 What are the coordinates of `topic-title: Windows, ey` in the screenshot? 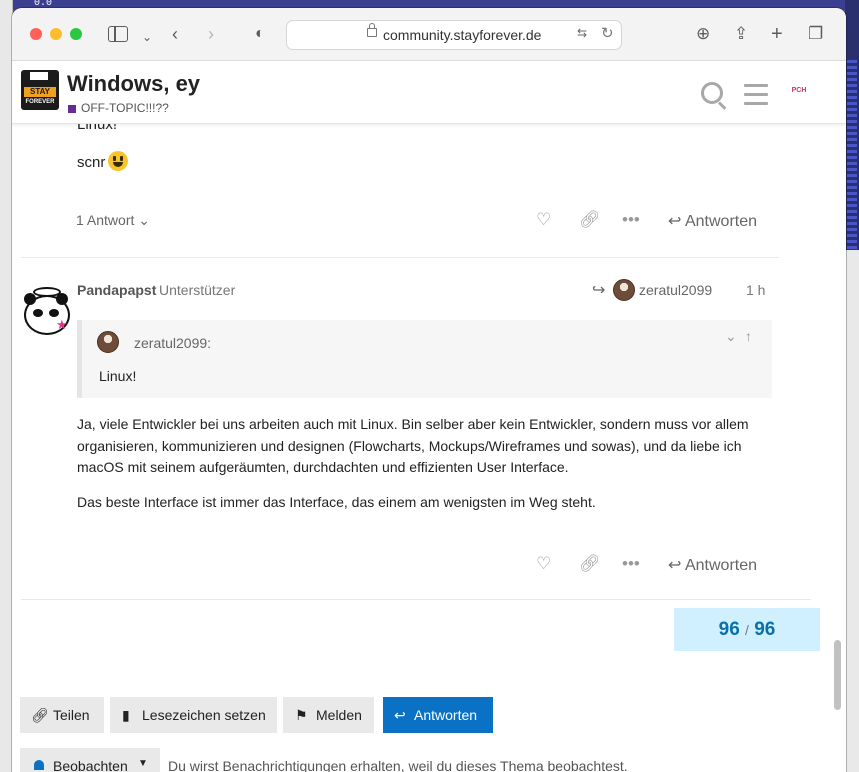 It's located at (133, 84).